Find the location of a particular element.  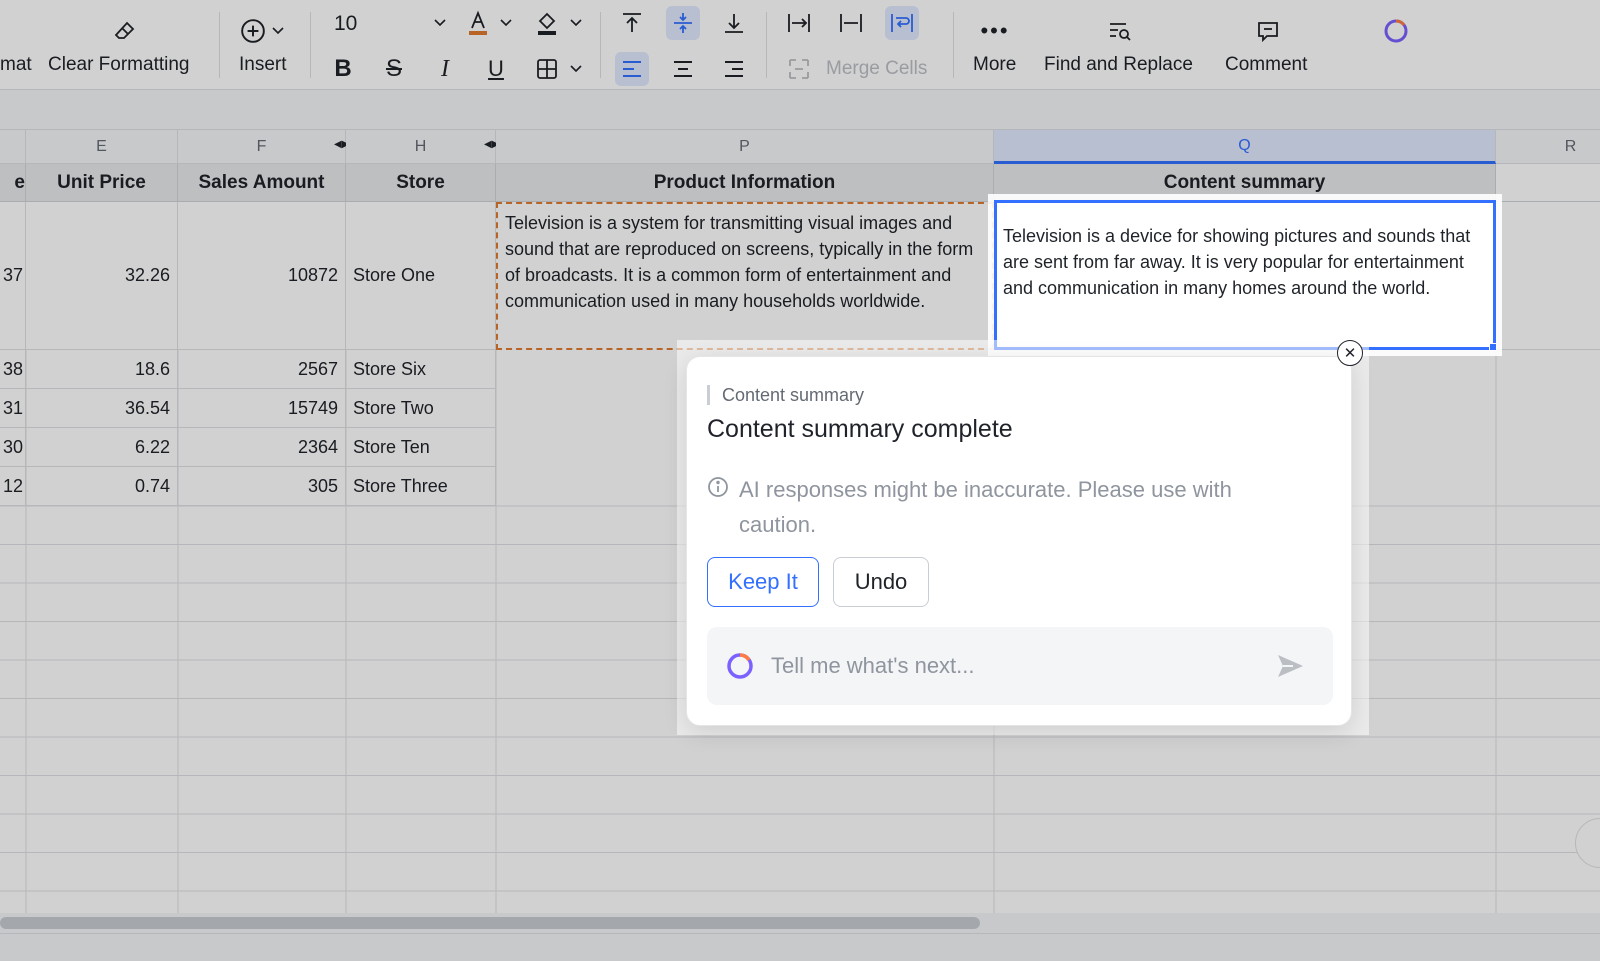

text-overflow-icon is located at coordinates (799, 23).